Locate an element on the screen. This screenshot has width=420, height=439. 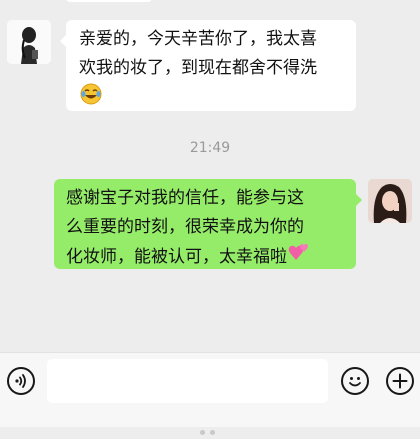
outgoing-message-line: 么重要的时刻，很荣幸成为你的 is located at coordinates (185, 227).